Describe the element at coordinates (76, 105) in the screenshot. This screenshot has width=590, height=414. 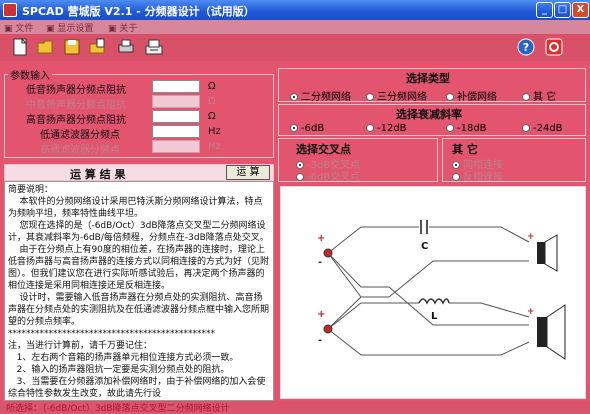
I see `mid-impedance-label: 中音扬声器分频点阻抗` at that location.